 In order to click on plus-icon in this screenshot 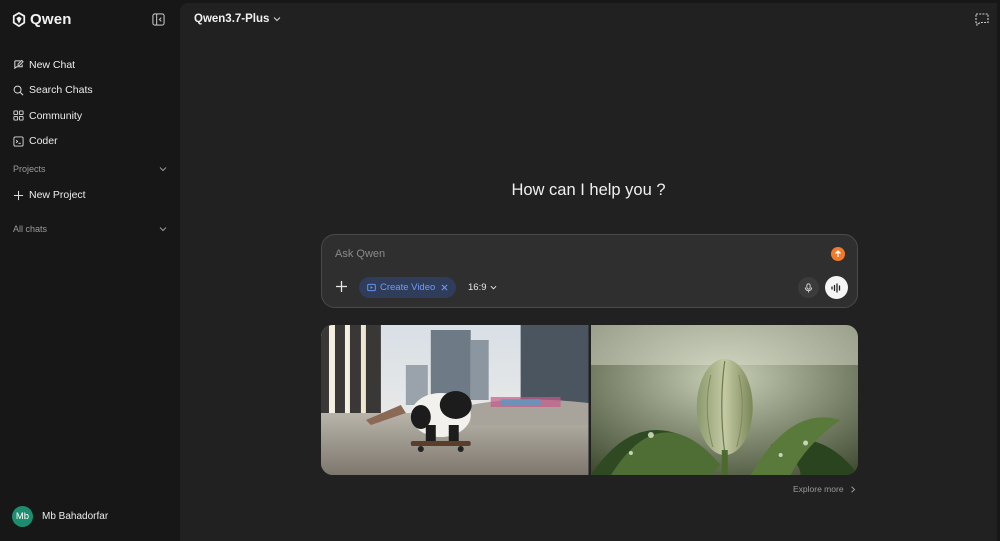, I will do `click(18, 195)`.